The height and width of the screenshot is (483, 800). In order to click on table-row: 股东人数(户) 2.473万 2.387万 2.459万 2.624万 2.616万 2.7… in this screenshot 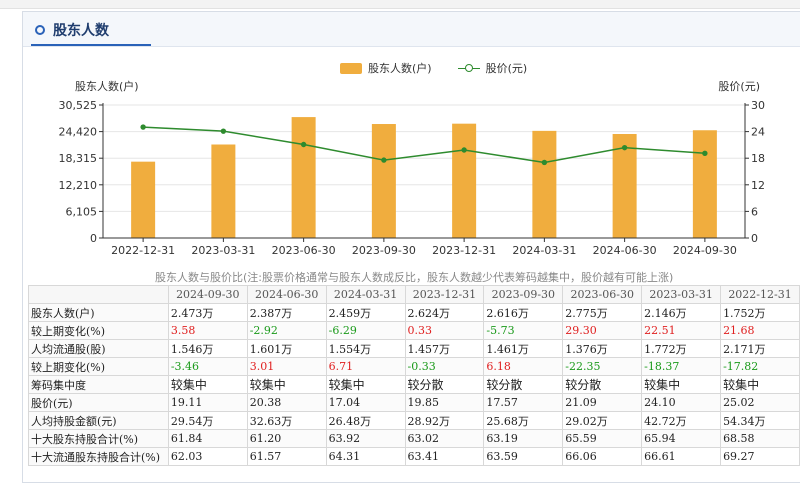, I will do `click(414, 312)`.